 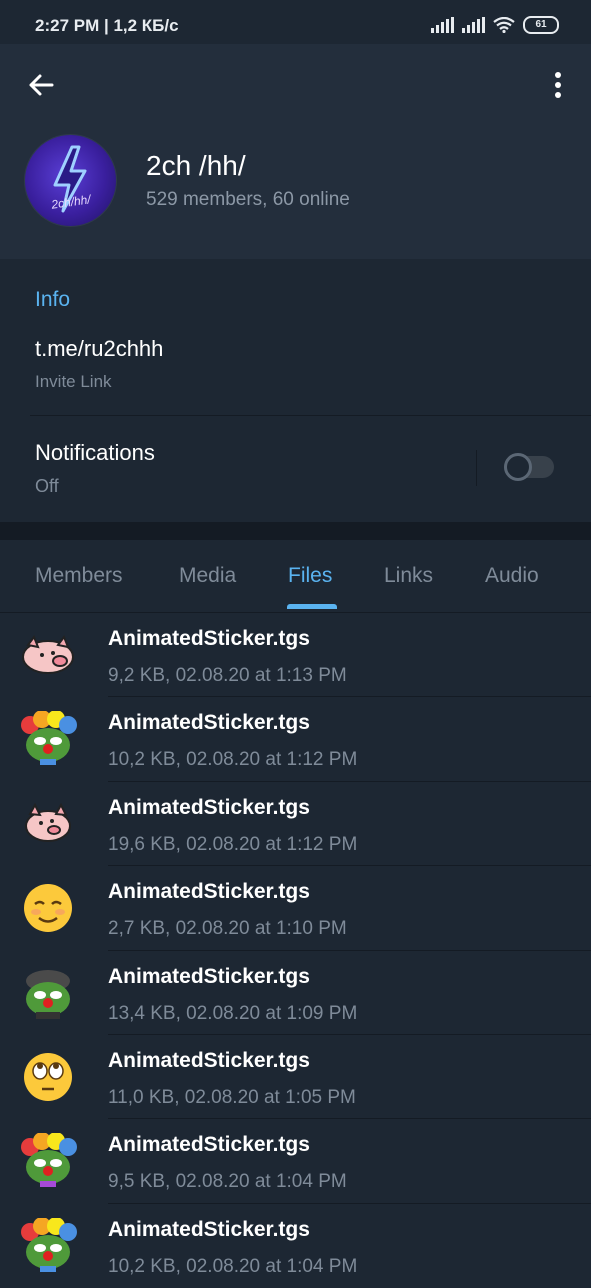 What do you see at coordinates (95, 453) in the screenshot?
I see `notifications-label: Notifications` at bounding box center [95, 453].